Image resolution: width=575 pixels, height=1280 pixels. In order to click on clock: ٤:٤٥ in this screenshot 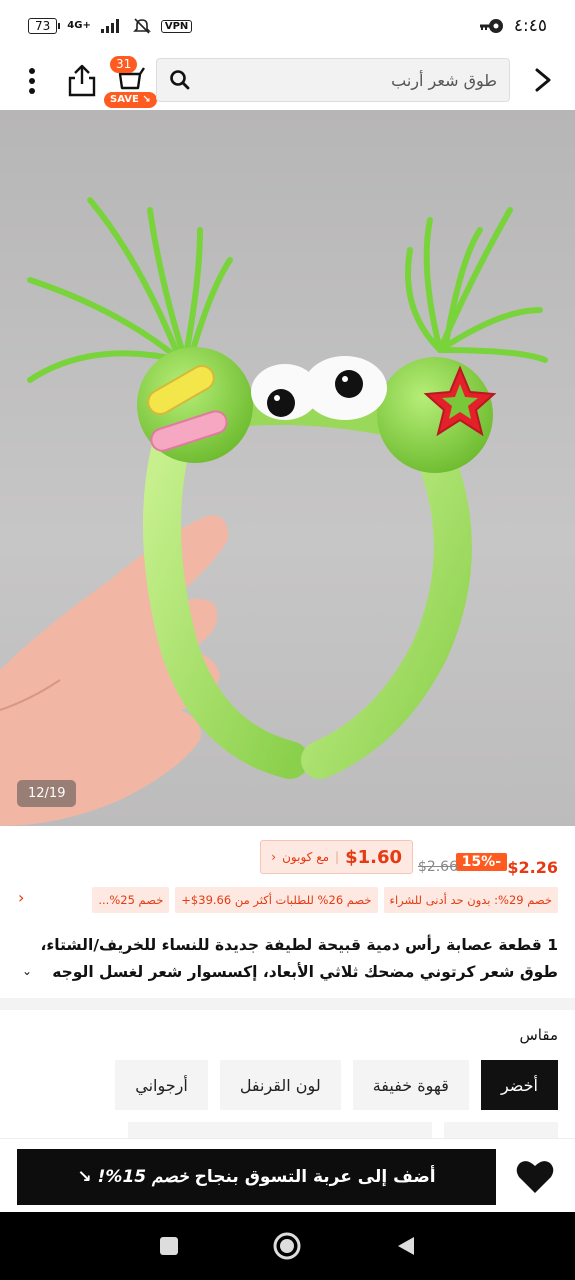, I will do `click(530, 26)`.